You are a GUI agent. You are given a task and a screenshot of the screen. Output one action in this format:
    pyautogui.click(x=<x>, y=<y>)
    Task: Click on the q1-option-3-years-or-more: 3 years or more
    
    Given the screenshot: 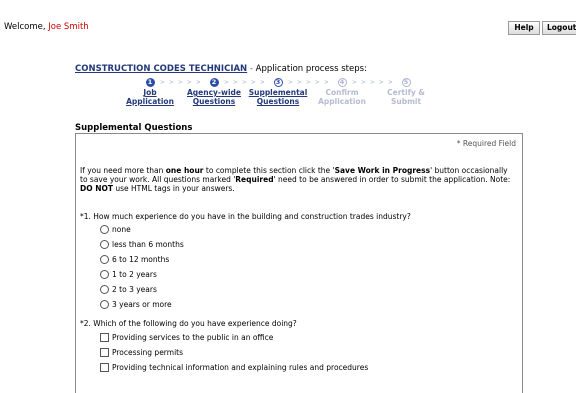 What is the action you would take?
    pyautogui.click(x=136, y=304)
    